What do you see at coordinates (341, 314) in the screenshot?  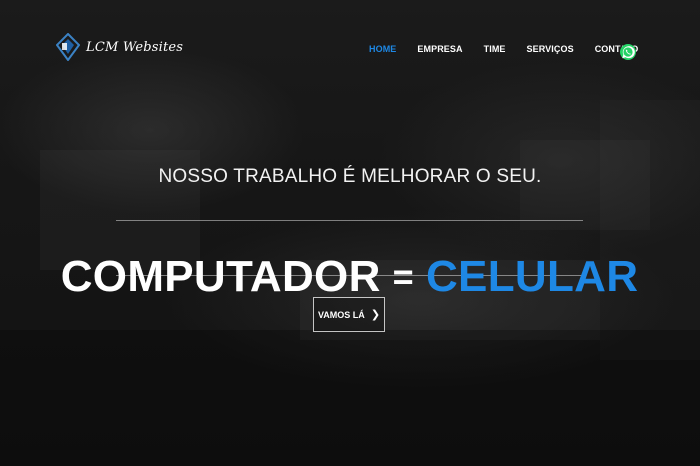 I see `cta-button-label: VAMOS LÁ` at bounding box center [341, 314].